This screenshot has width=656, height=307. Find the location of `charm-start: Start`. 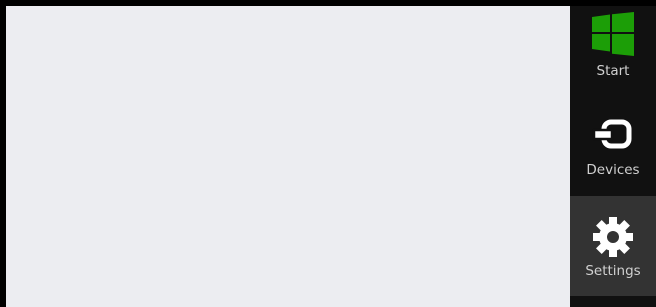

charm-start: Start is located at coordinates (613, 56).